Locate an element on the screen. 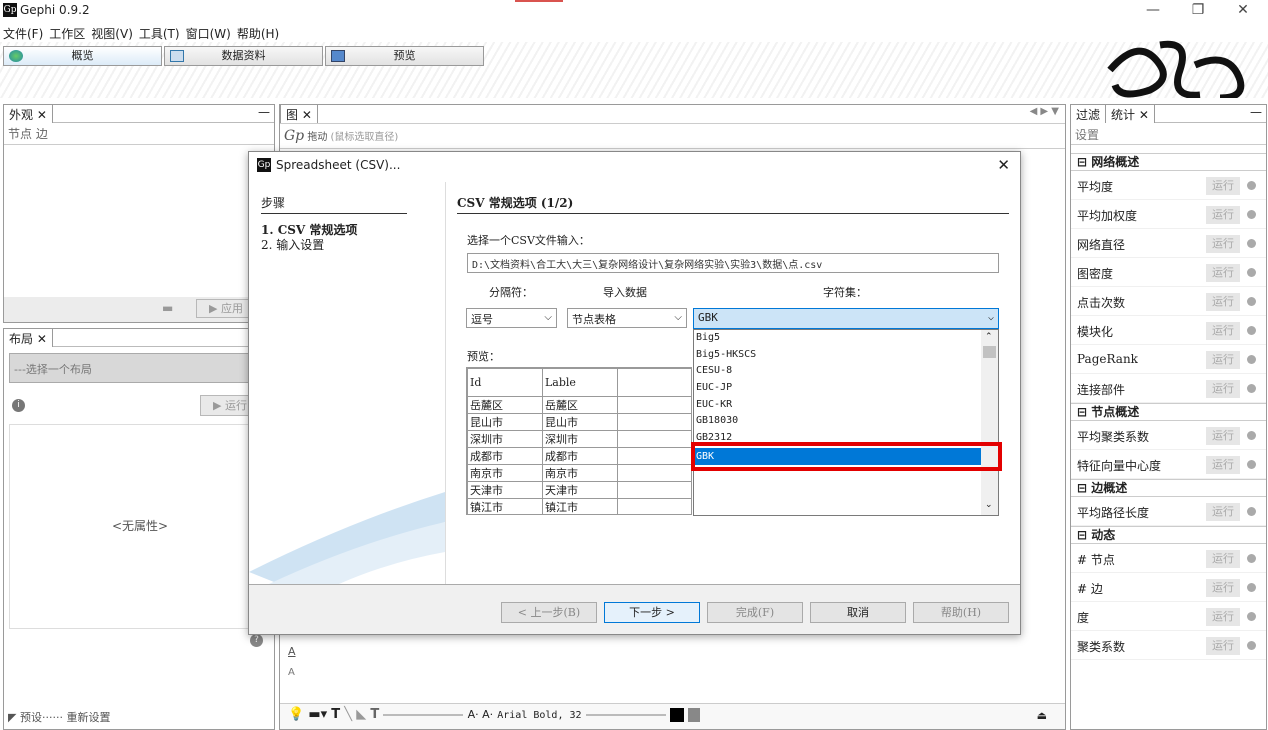 The width and height of the screenshot is (1268, 730). minimize-stats-icon: — is located at coordinates (1256, 112).